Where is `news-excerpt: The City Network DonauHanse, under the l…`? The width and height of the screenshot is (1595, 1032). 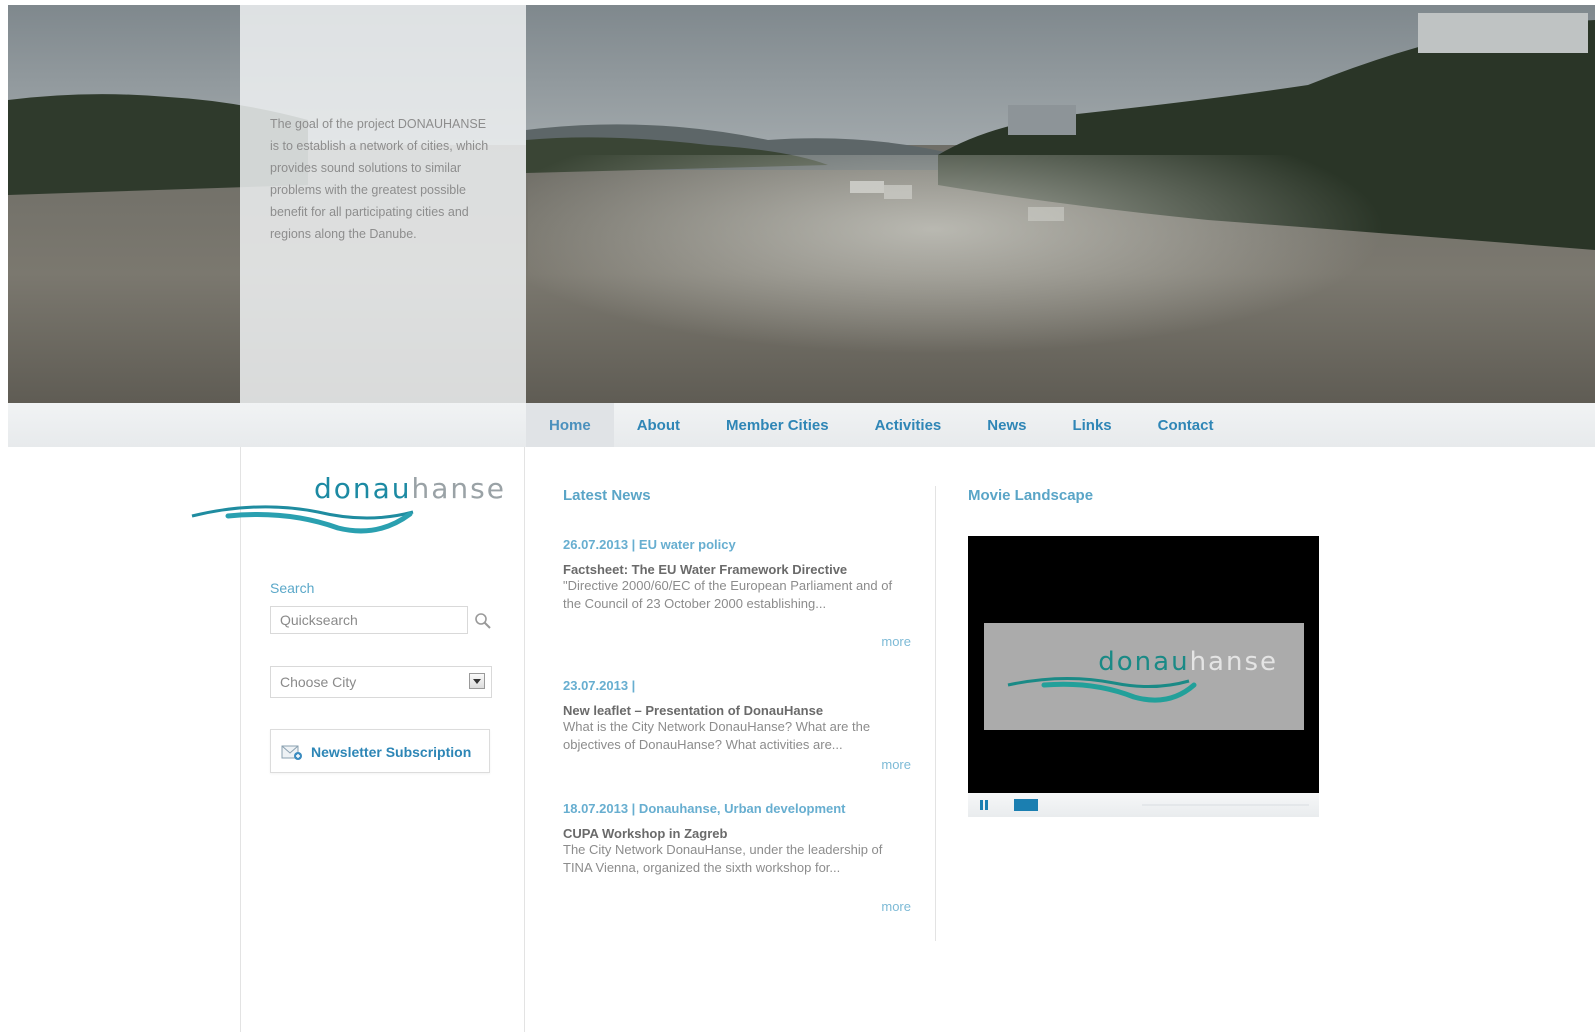
news-excerpt: The City Network DonauHanse, under the l… is located at coordinates (723, 858).